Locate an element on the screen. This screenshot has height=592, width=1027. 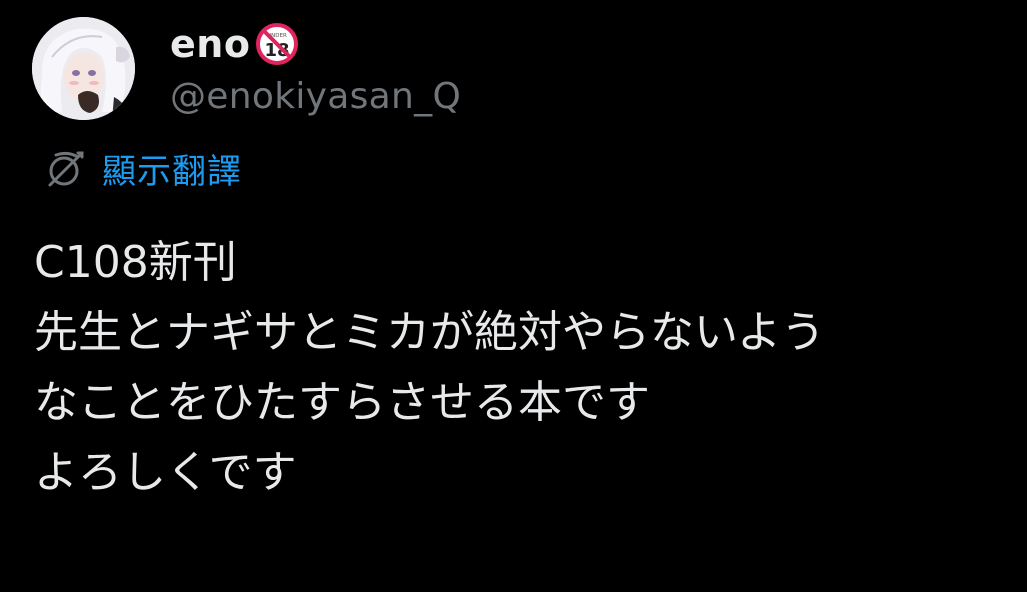
avatar-image is located at coordinates (83, 68).